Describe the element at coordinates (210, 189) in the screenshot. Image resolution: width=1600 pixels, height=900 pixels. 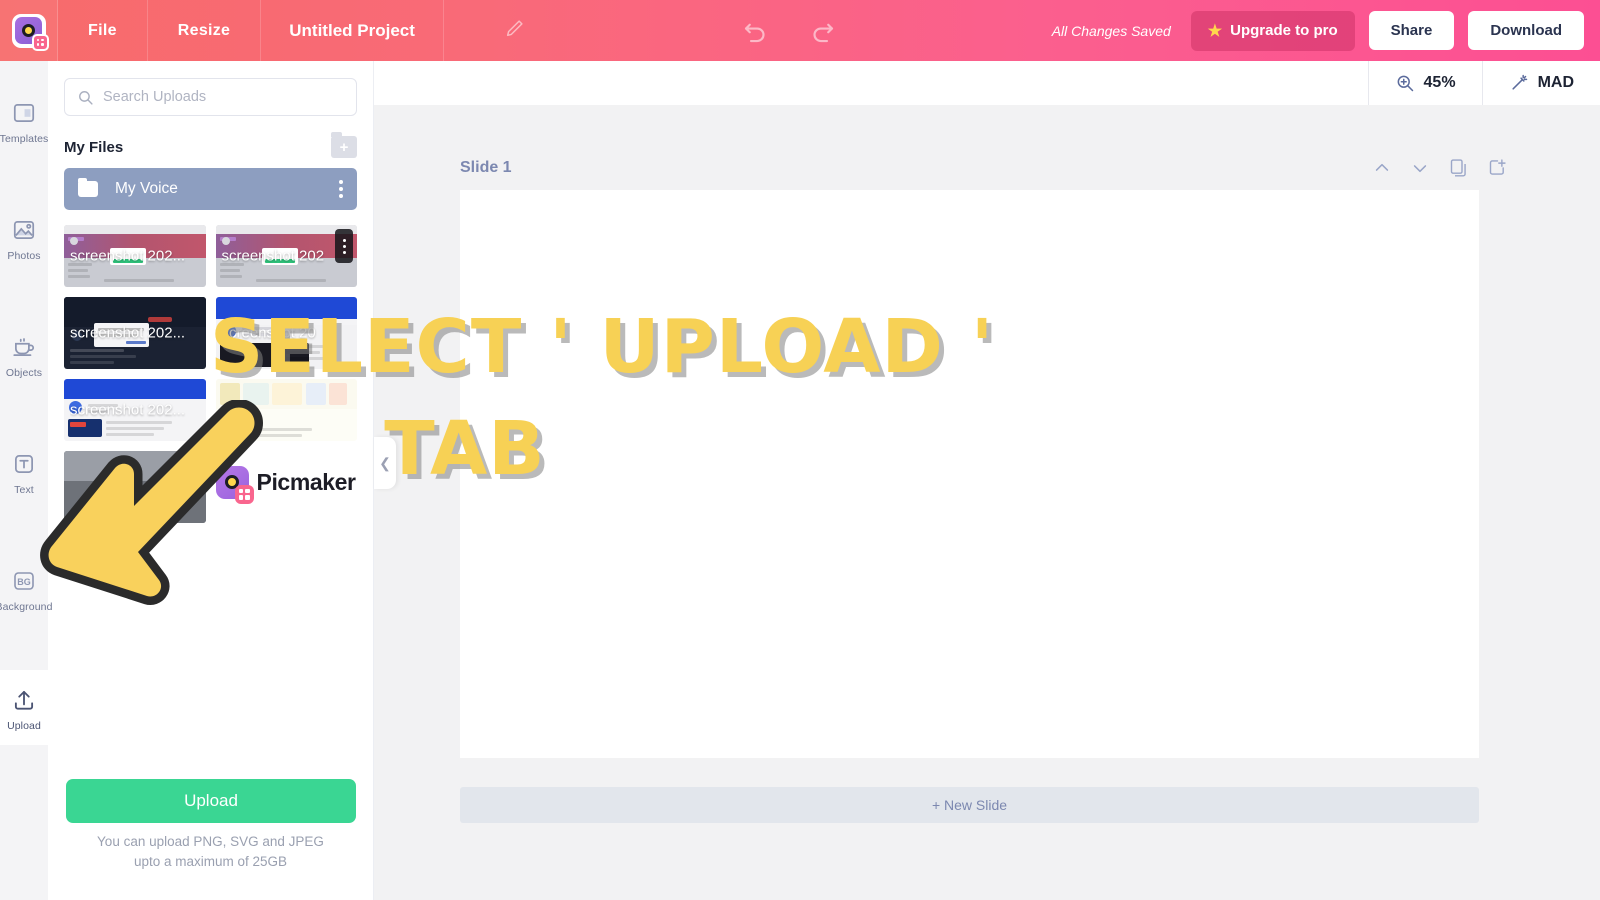
I see `folder-my-voice: My Voice` at that location.